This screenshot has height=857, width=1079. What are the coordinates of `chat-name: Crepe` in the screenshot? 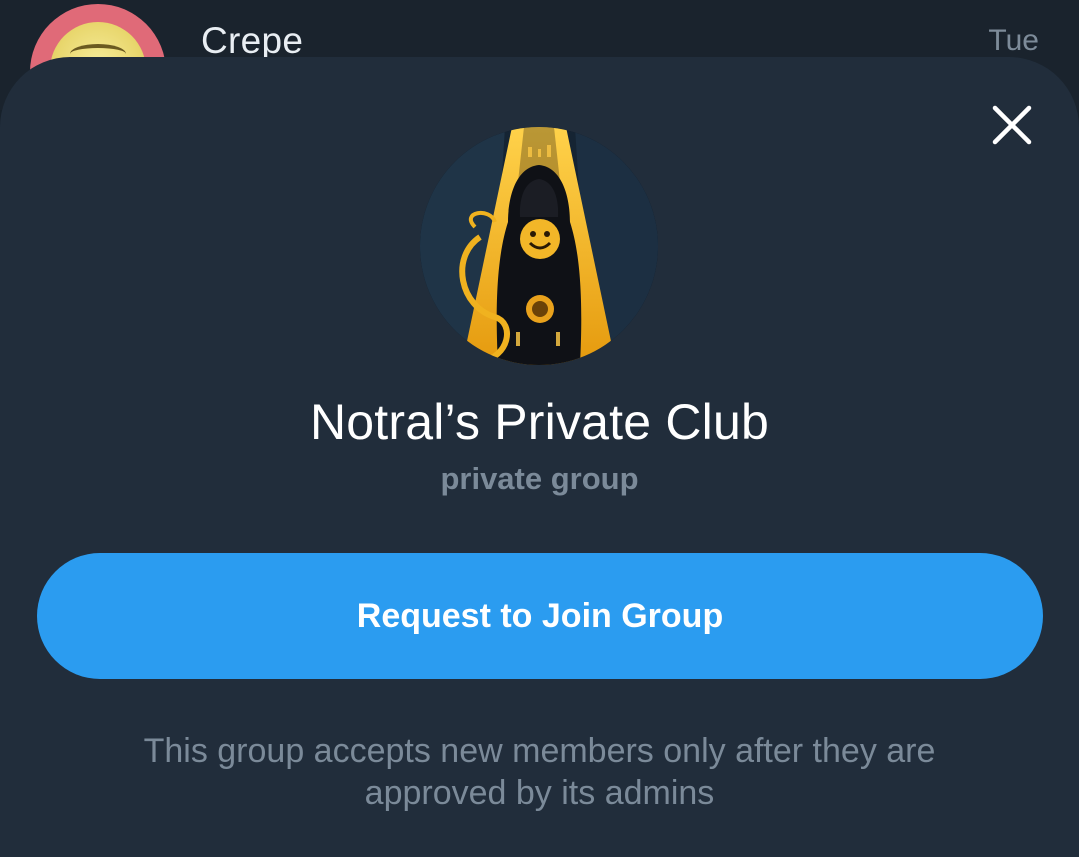 It's located at (252, 40).